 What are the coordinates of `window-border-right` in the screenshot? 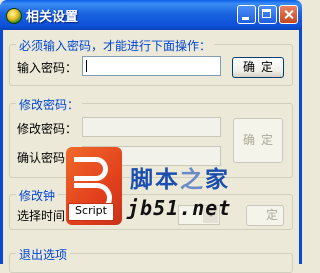 It's located at (300, 147).